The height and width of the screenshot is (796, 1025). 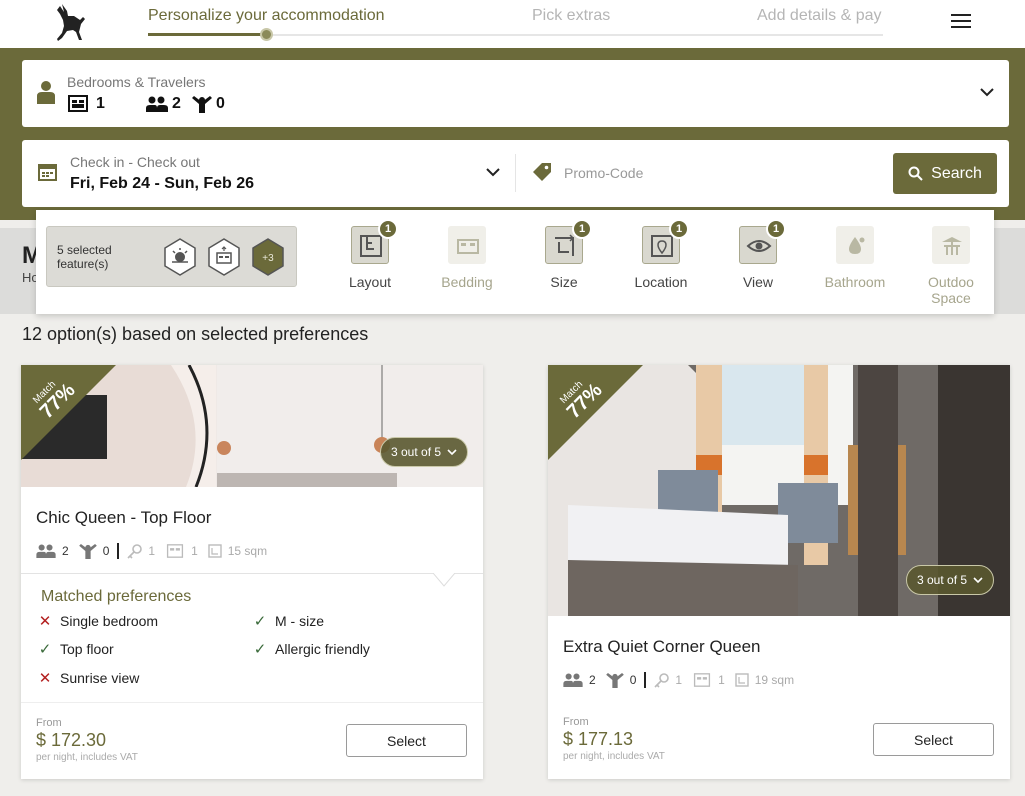 I want to click on feature-outdoor-space: Outdoo Space, so click(x=951, y=266).